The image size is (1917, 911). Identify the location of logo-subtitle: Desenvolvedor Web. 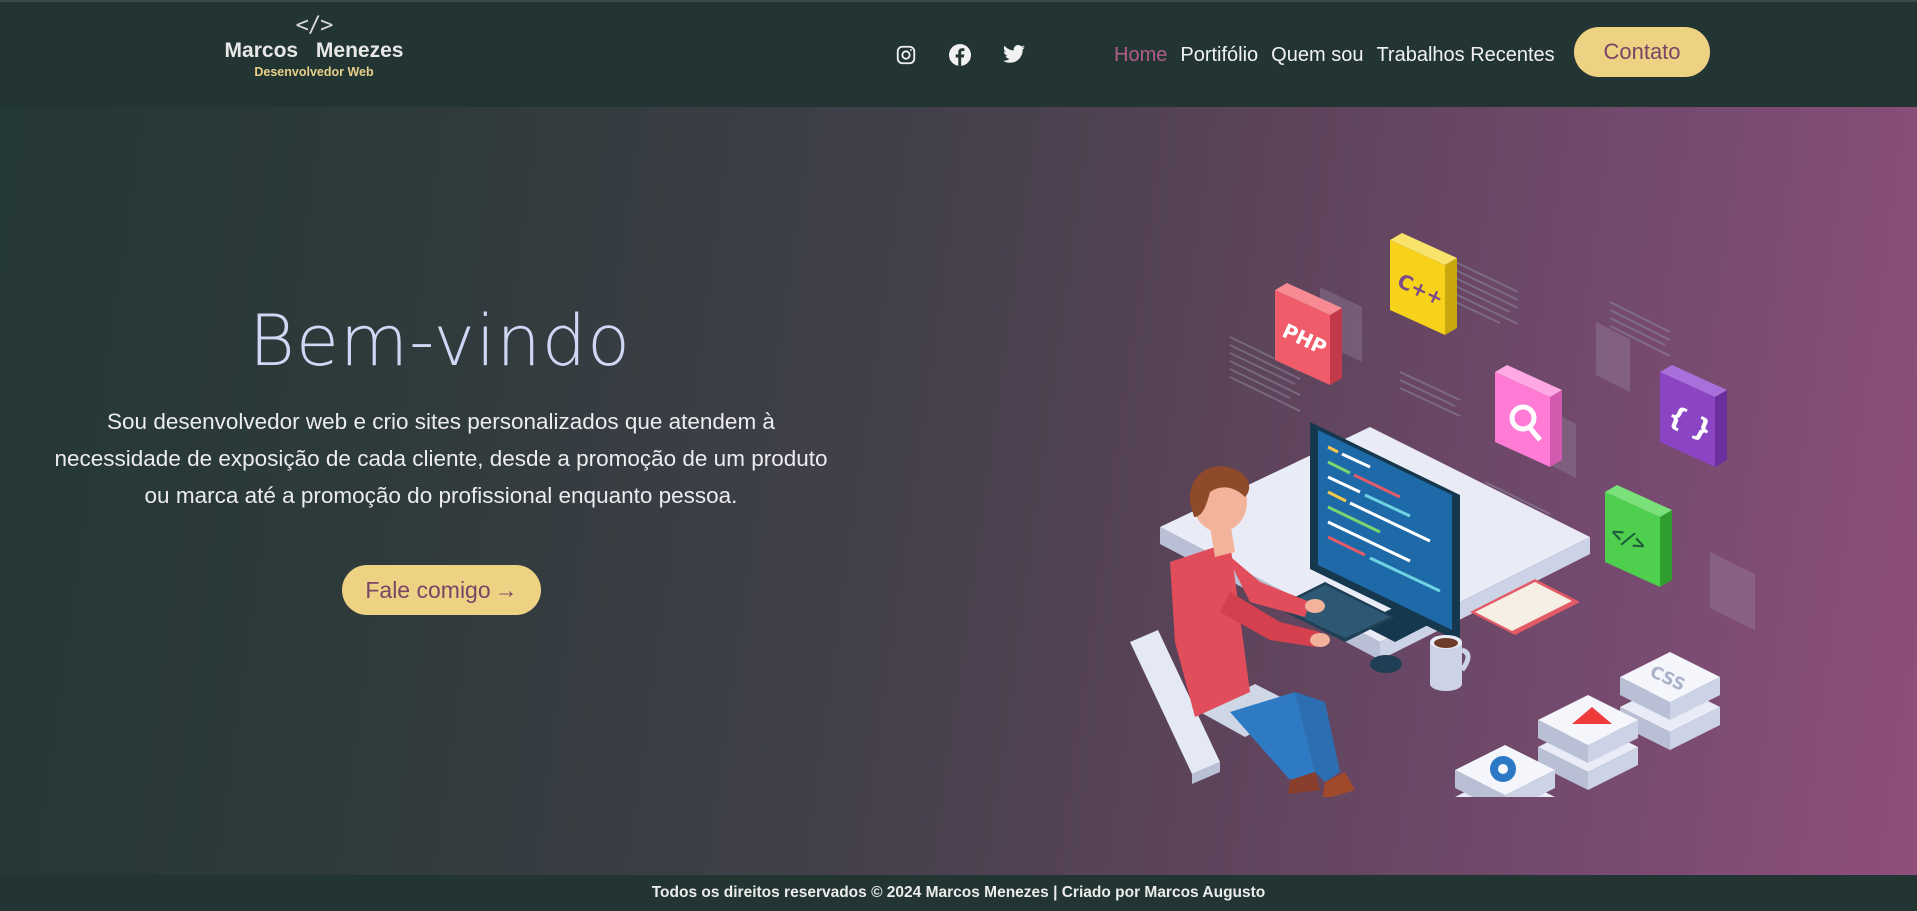
(314, 72).